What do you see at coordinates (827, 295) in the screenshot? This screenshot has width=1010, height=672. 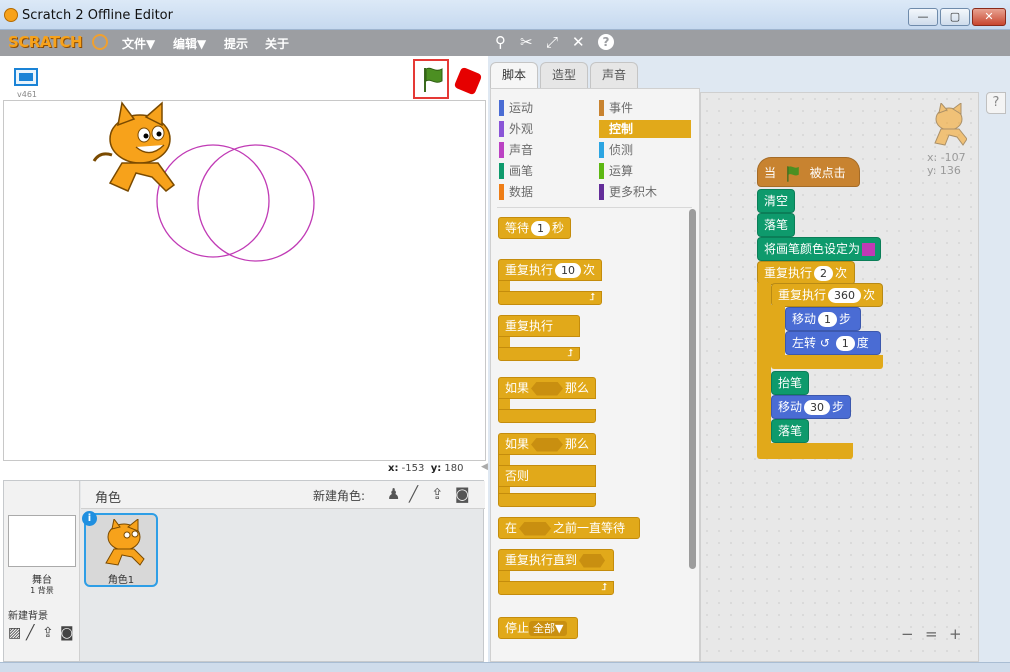 I see `block-repeat-inner: 重复执行 360 次` at bounding box center [827, 295].